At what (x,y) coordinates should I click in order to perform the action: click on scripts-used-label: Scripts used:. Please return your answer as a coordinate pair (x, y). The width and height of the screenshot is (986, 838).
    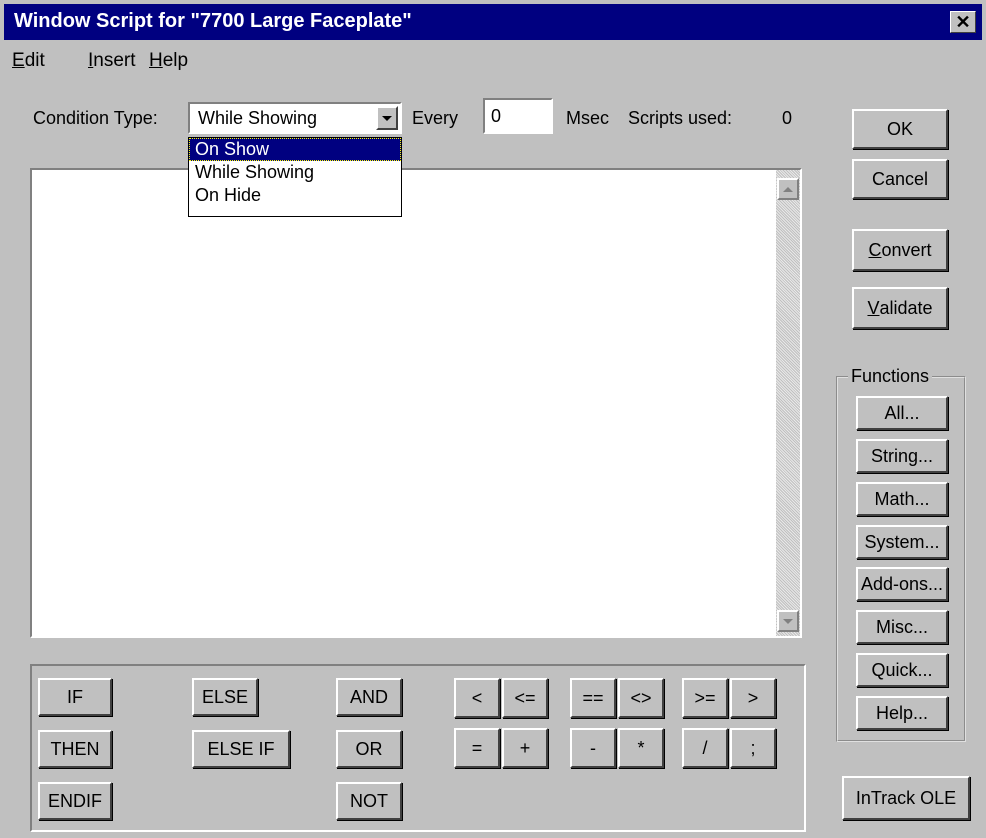
    Looking at the image, I should click on (680, 118).